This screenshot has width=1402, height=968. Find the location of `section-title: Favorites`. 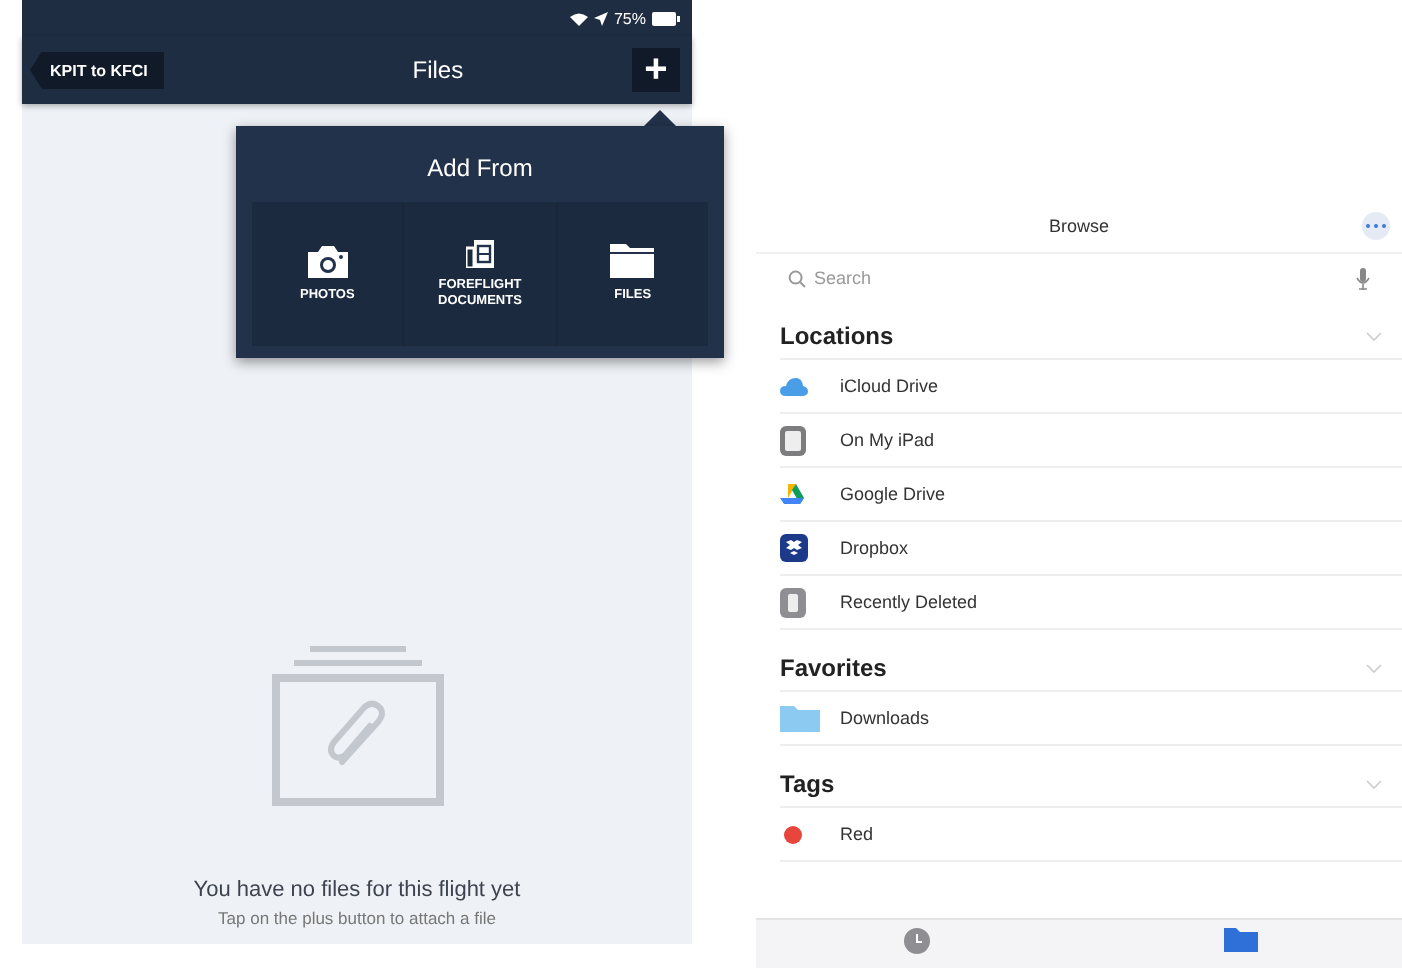

section-title: Favorites is located at coordinates (833, 668).